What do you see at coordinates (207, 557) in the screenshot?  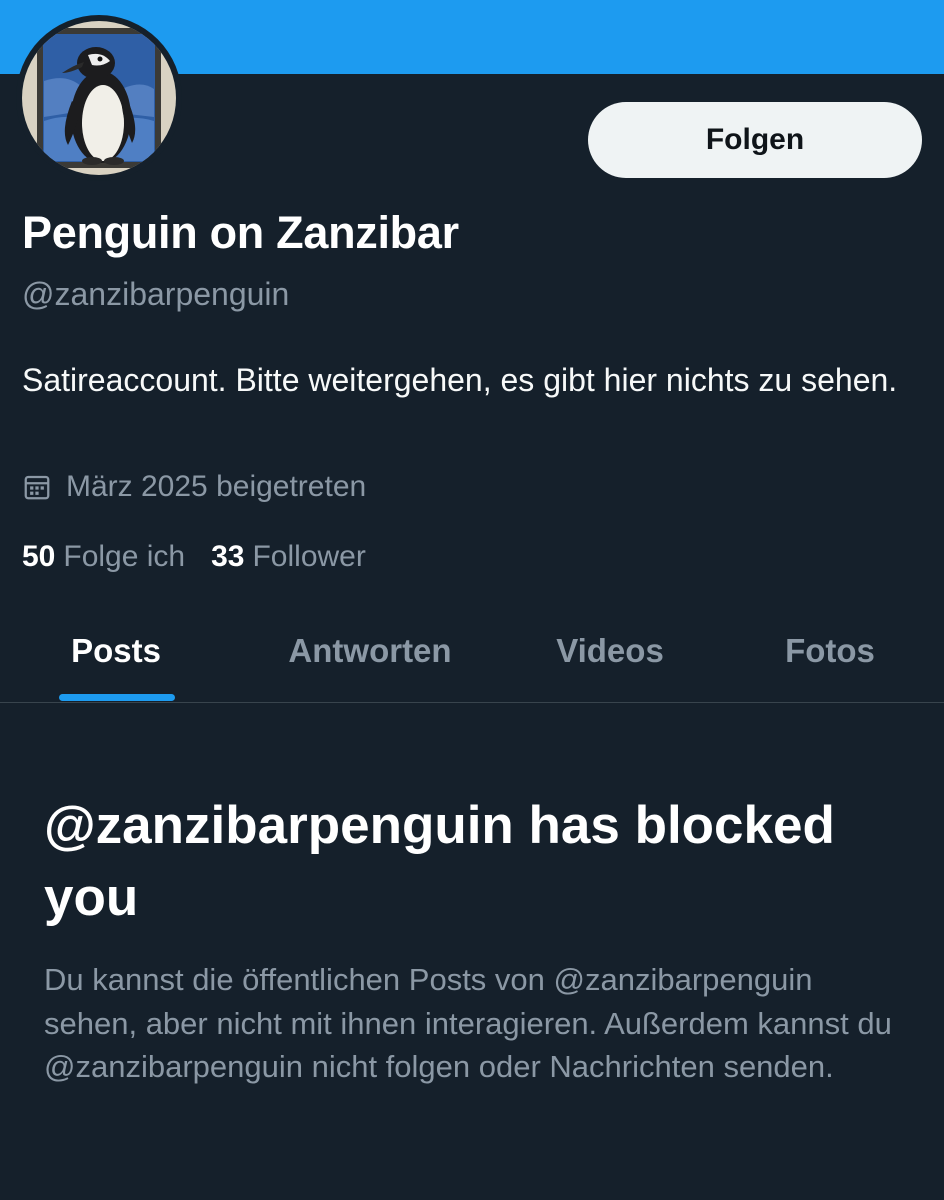 I see `profile-stats: 50 Folge ich 33 Follower` at bounding box center [207, 557].